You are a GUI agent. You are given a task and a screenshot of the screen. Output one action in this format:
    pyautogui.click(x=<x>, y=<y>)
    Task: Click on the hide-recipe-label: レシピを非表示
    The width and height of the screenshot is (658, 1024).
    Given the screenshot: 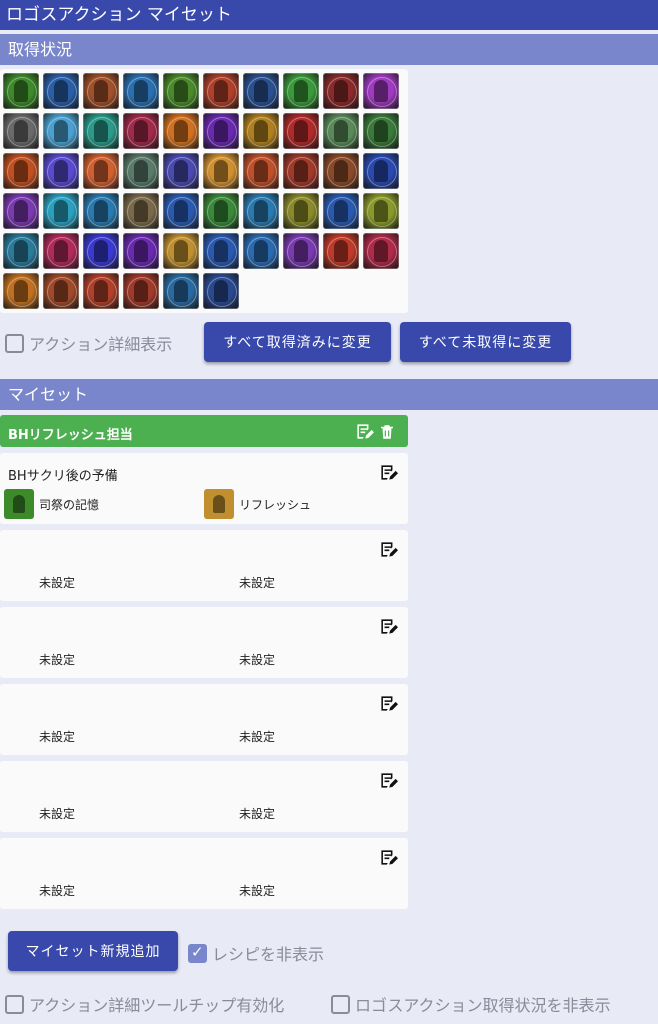 What is the action you would take?
    pyautogui.click(x=268, y=954)
    